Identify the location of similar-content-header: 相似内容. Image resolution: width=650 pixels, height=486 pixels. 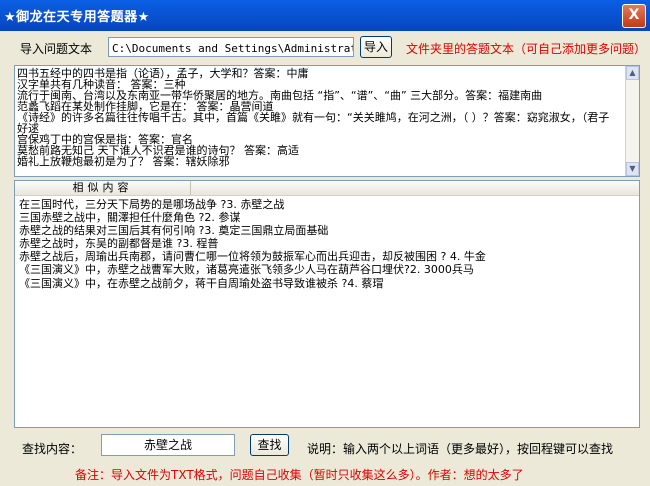
(327, 188).